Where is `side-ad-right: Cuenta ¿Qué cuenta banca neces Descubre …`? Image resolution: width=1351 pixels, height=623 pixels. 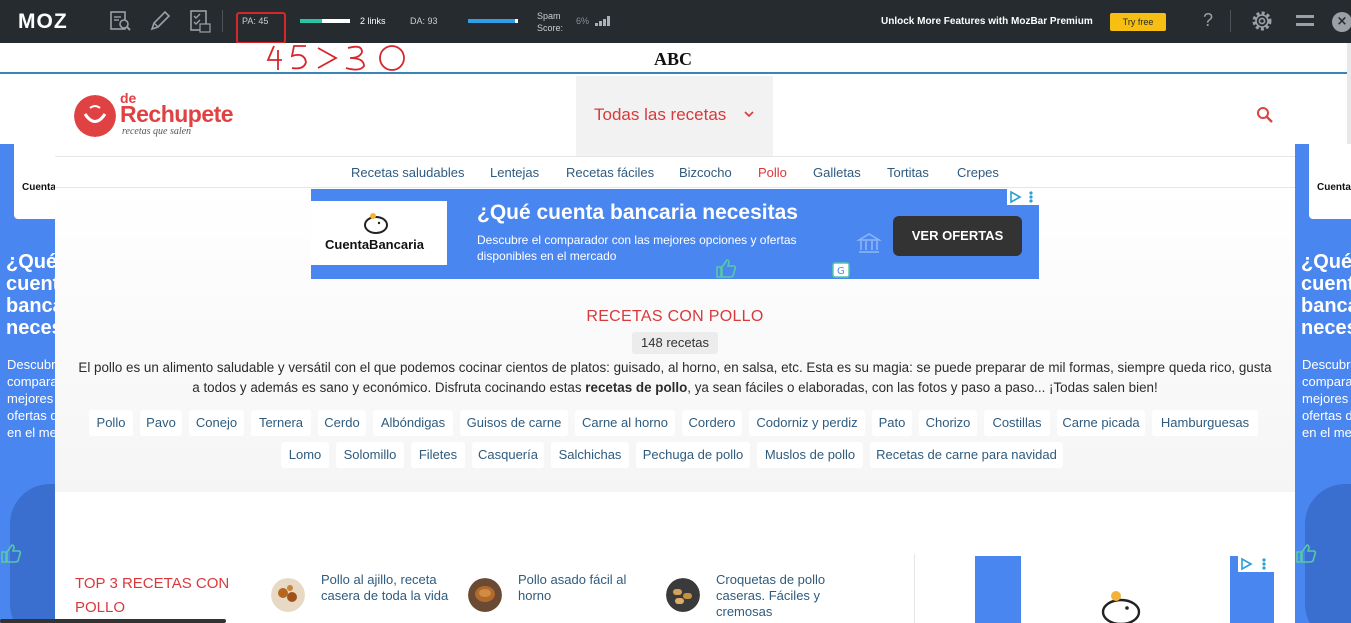
side-ad-right: Cuenta ¿Qué cuenta banca neces Descubre … is located at coordinates (1323, 383).